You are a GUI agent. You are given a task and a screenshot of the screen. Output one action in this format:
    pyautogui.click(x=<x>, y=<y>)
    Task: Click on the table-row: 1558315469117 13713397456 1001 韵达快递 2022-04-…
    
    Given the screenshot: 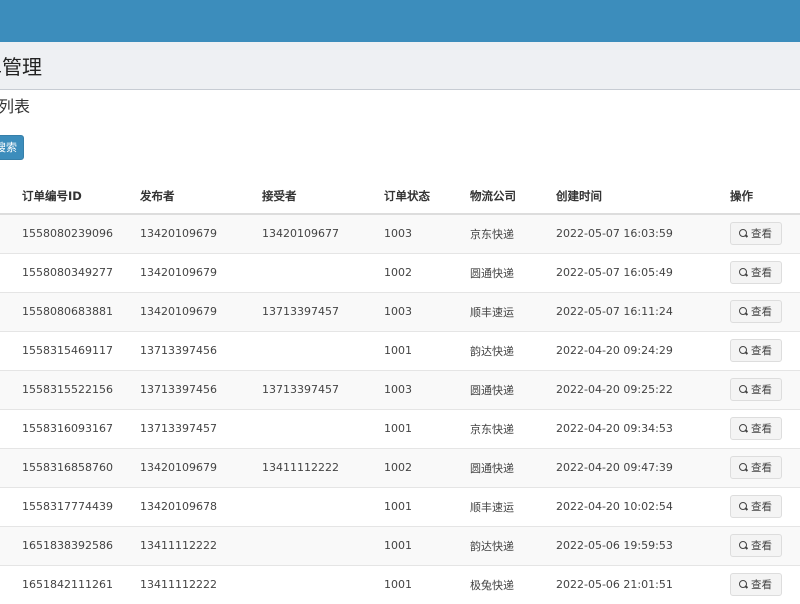 What is the action you would take?
    pyautogui.click(x=400, y=350)
    